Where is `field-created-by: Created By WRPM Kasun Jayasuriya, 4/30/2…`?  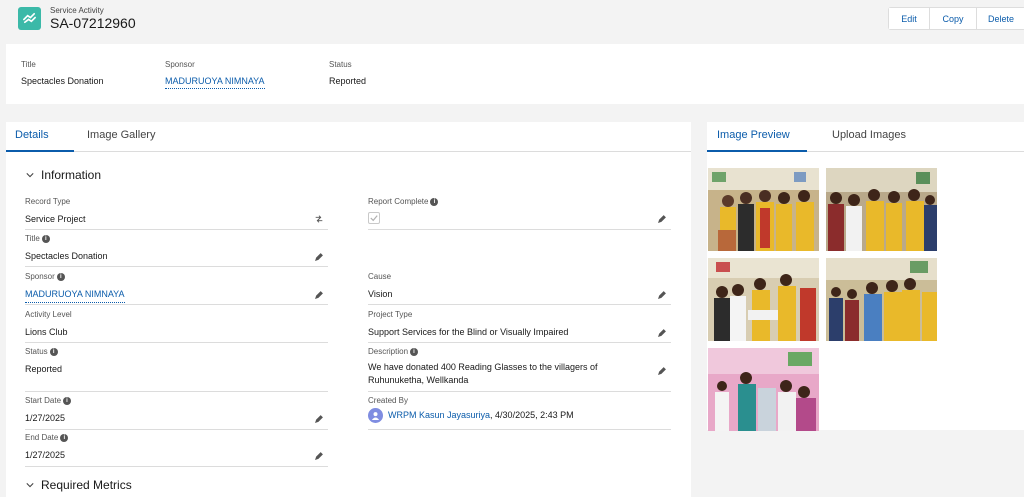 field-created-by: Created By WRPM Kasun Jayasuriya, 4/30/2… is located at coordinates (519, 413).